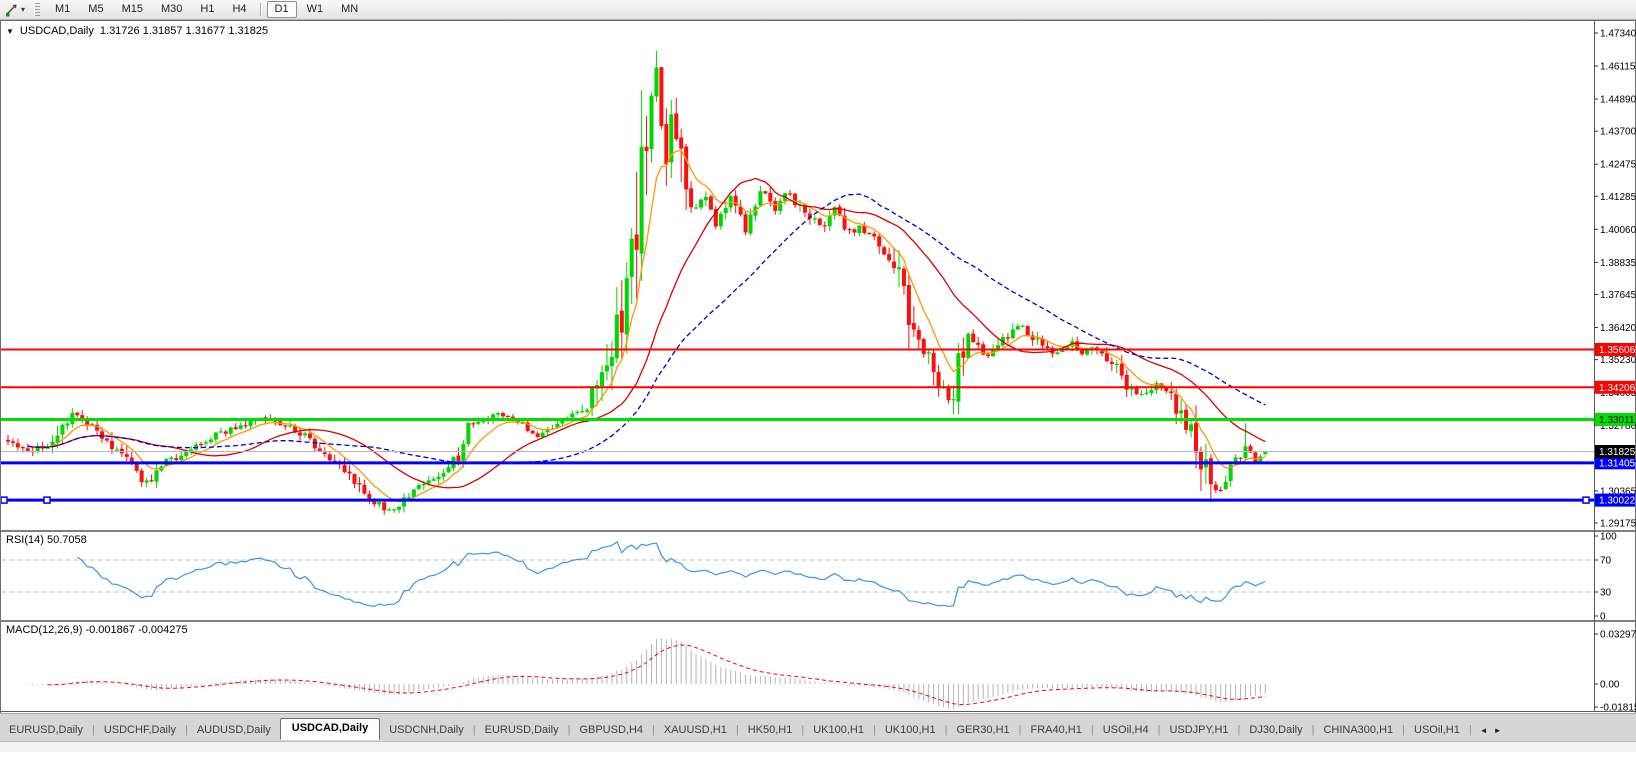 The height and width of the screenshot is (769, 1636). Describe the element at coordinates (1618, 708) in the screenshot. I see `macd-axis-tick: -0.01815` at that location.